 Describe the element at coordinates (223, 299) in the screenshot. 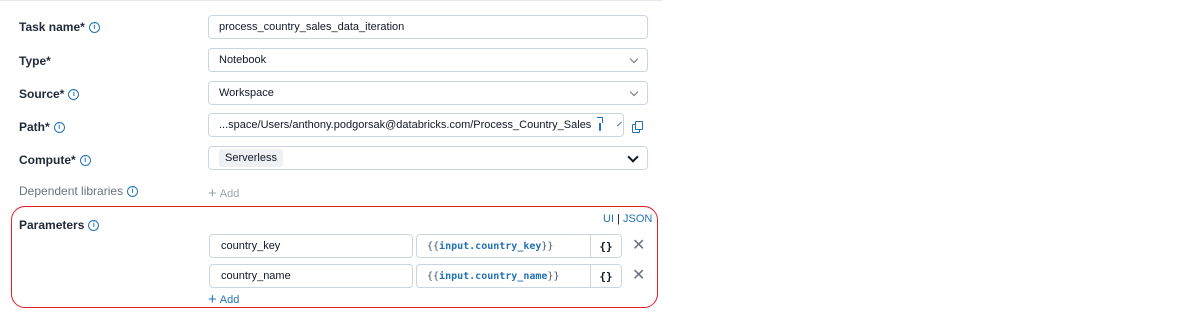

I see `add-parameter-button: + Add` at that location.